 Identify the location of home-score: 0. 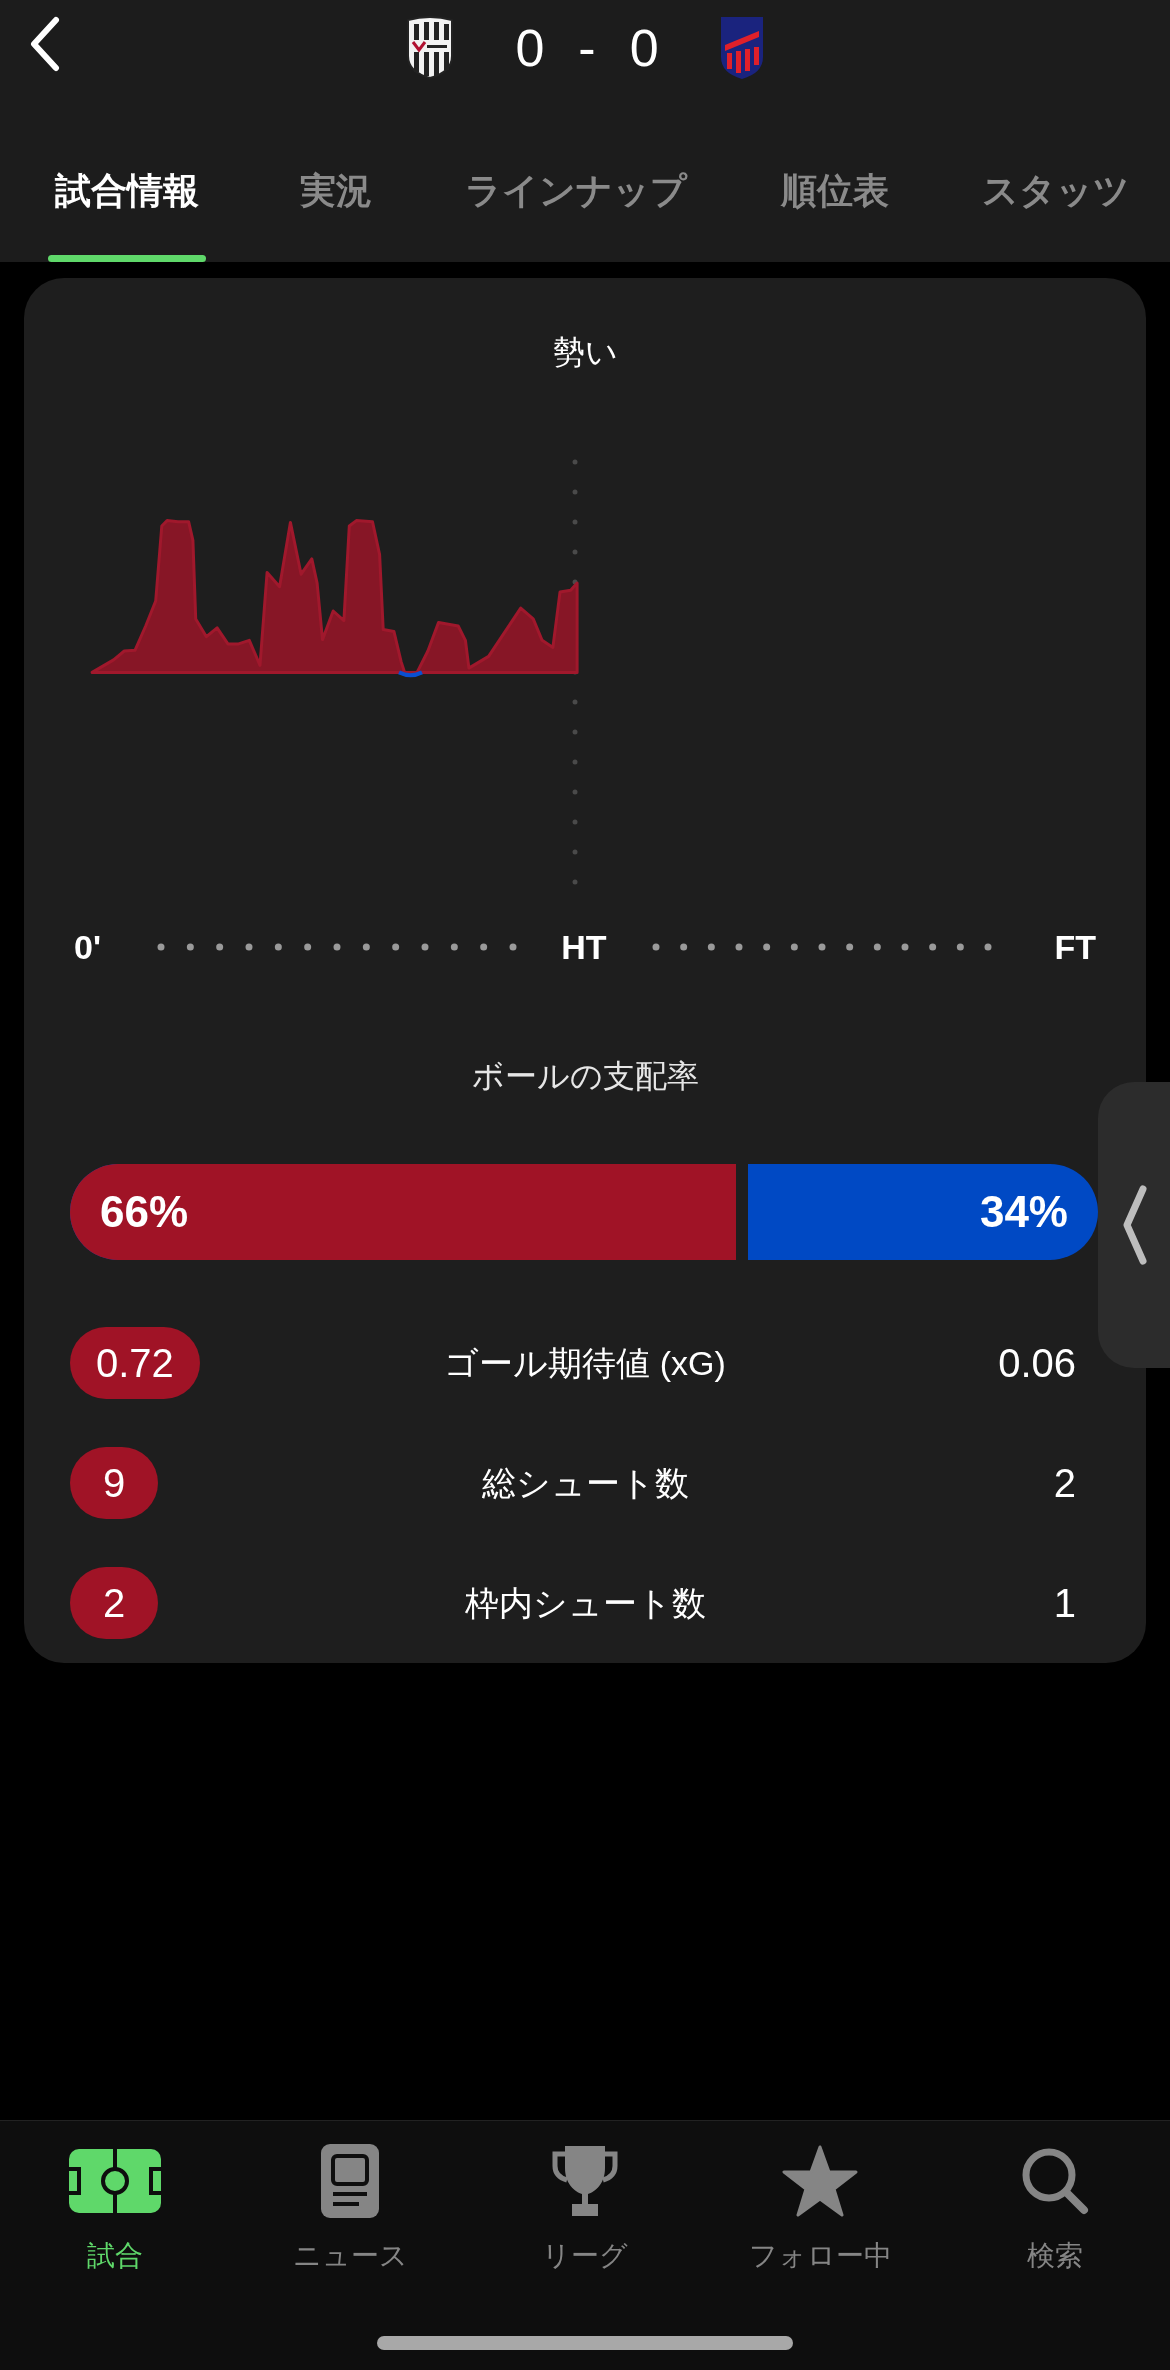
(530, 47).